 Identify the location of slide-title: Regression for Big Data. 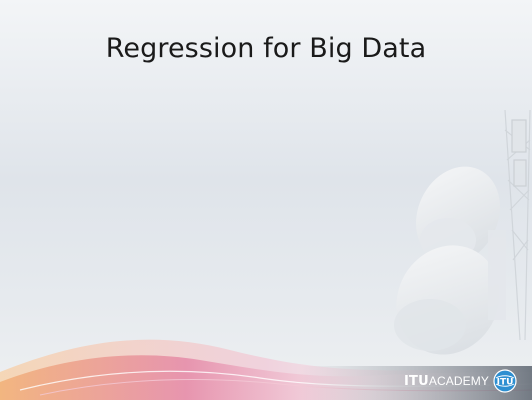
(266, 48).